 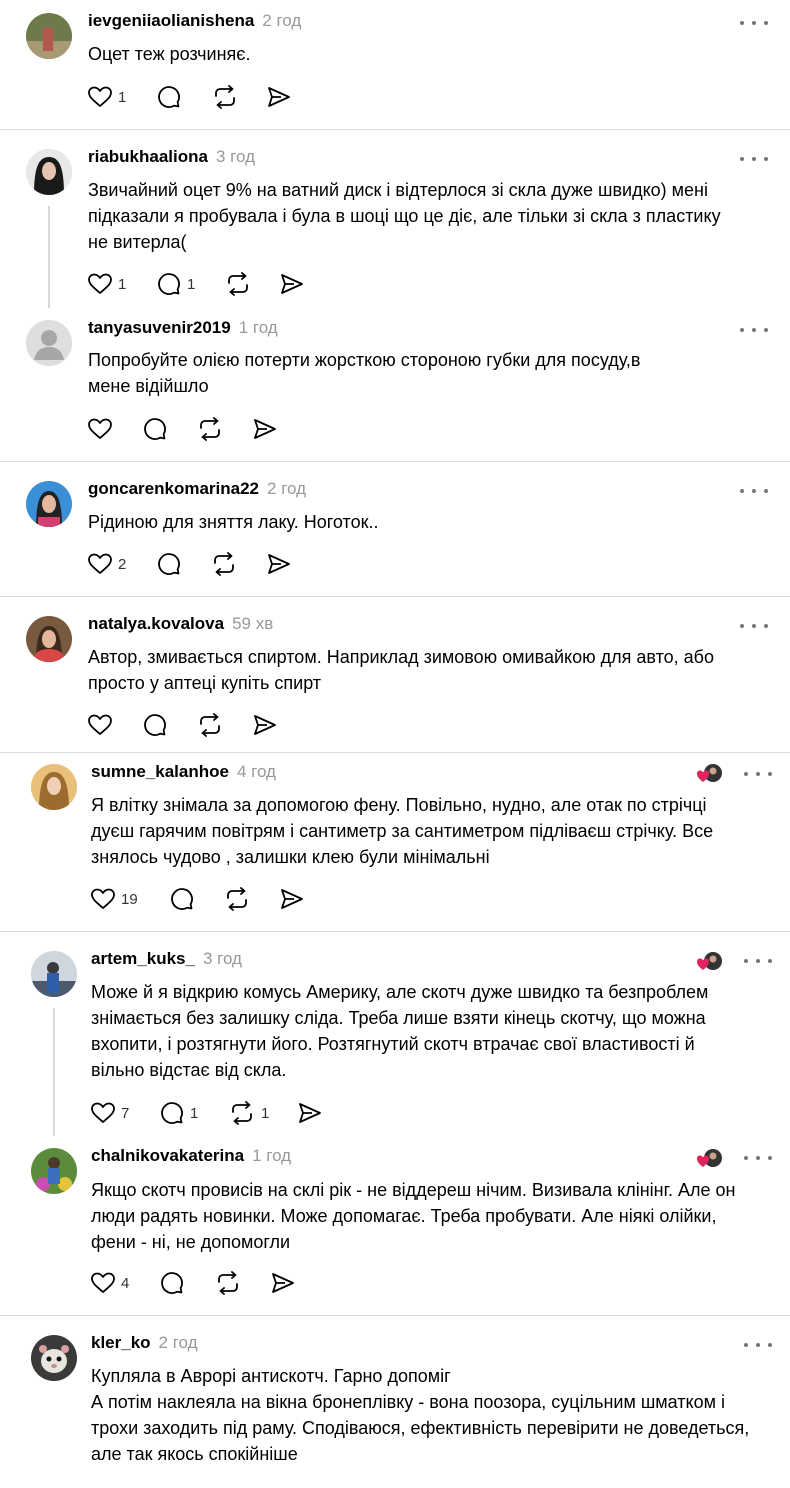 What do you see at coordinates (159, 328) in the screenshot?
I see `comment-username: tanyasuvenir2019` at bounding box center [159, 328].